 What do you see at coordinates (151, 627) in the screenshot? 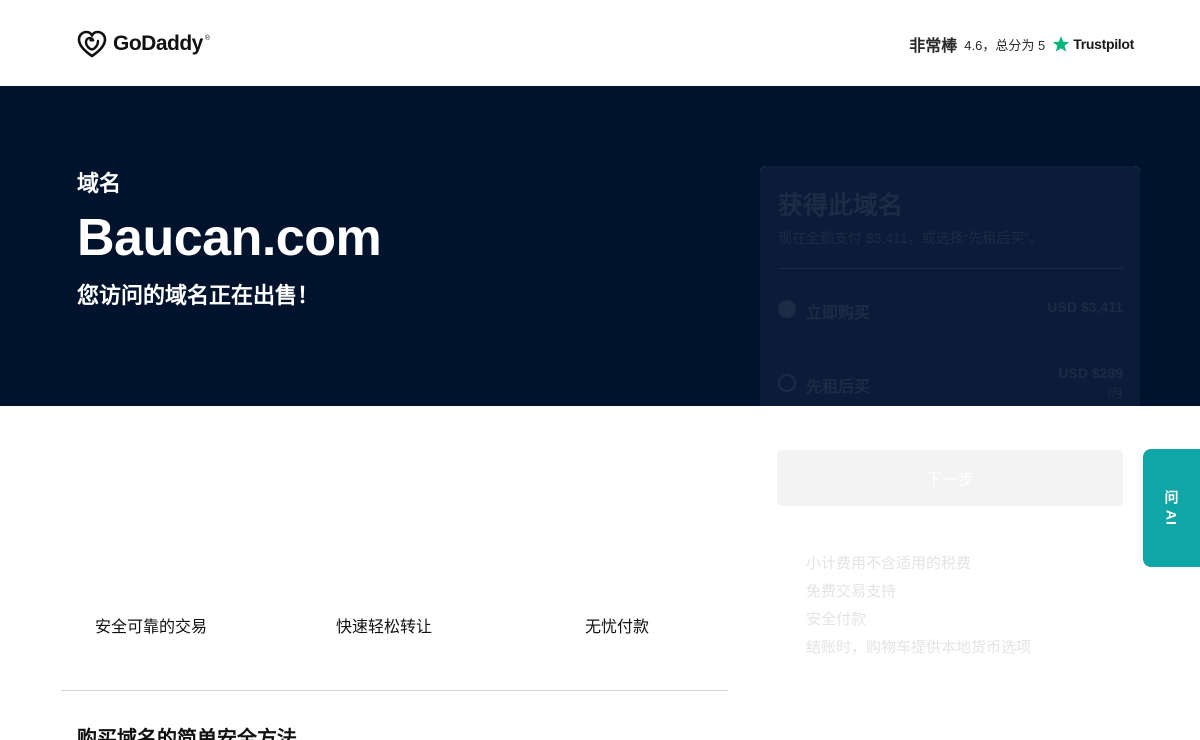
I see `feature-secure-transaction: 安全可靠的交易` at bounding box center [151, 627].